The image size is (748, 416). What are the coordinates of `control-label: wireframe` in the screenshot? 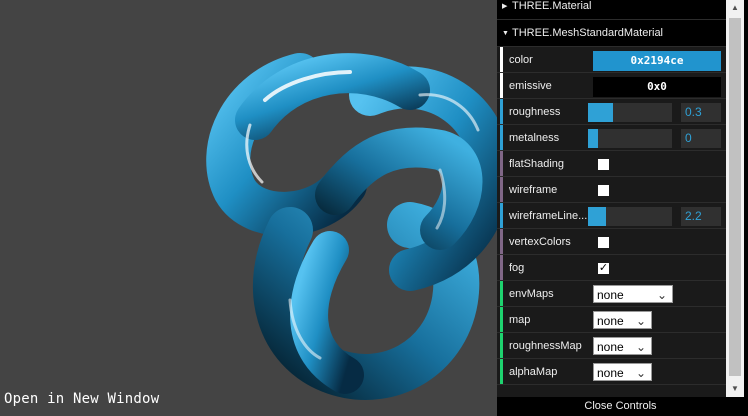 It's located at (533, 190).